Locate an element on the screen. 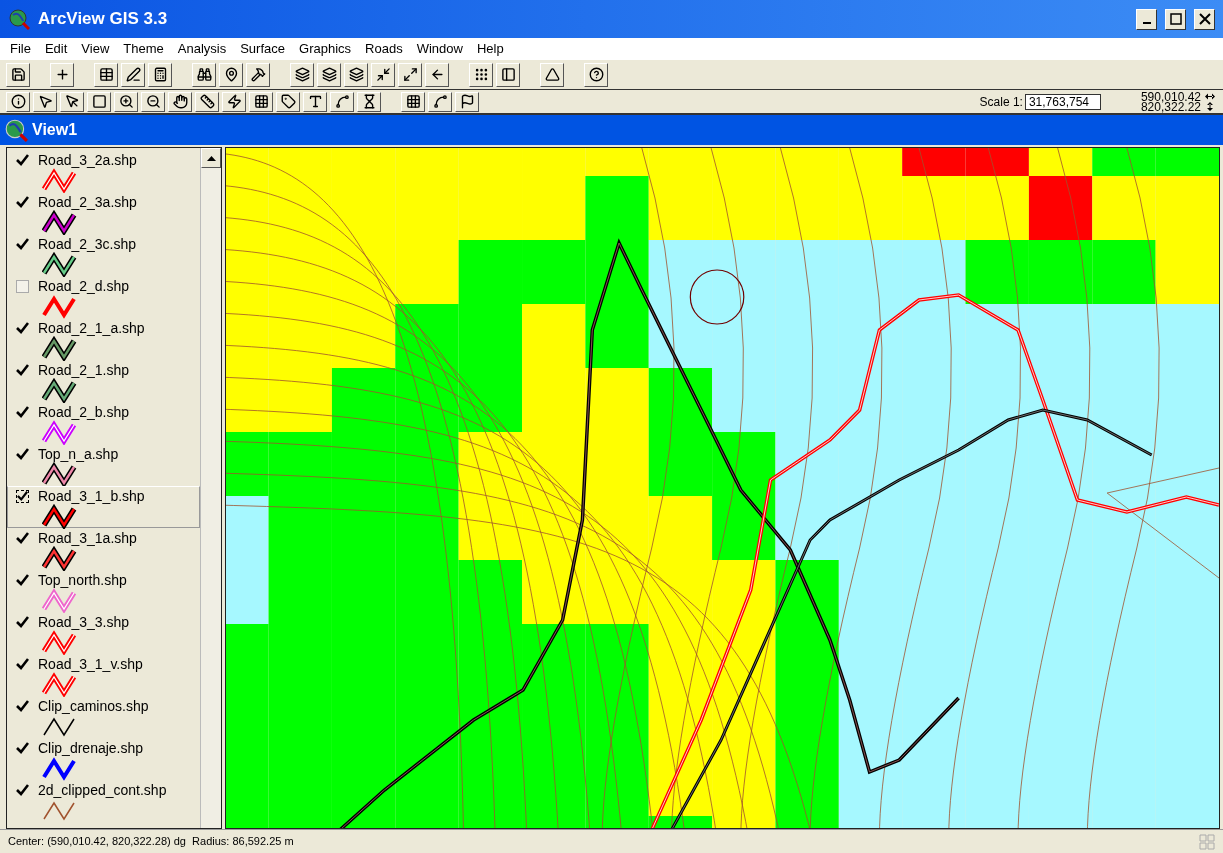  menu-item: Analysis is located at coordinates (202, 49).